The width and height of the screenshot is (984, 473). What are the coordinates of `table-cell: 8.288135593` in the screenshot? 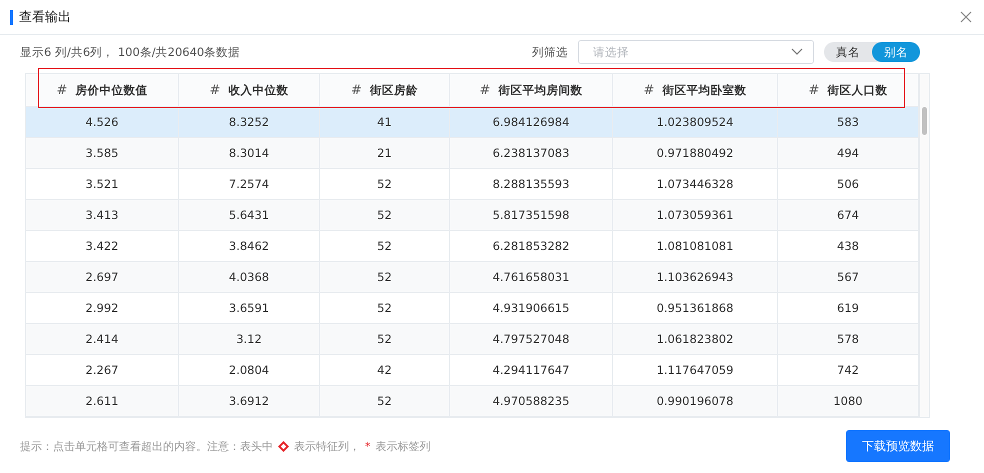 It's located at (531, 184).